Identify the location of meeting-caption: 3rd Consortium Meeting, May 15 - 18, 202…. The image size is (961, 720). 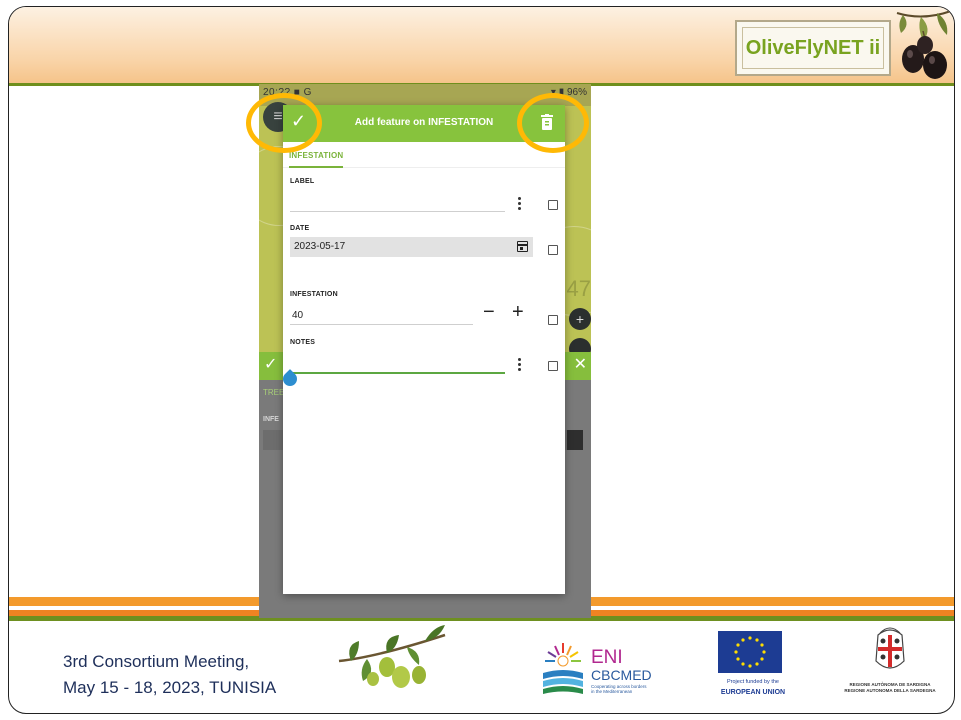
(169, 675).